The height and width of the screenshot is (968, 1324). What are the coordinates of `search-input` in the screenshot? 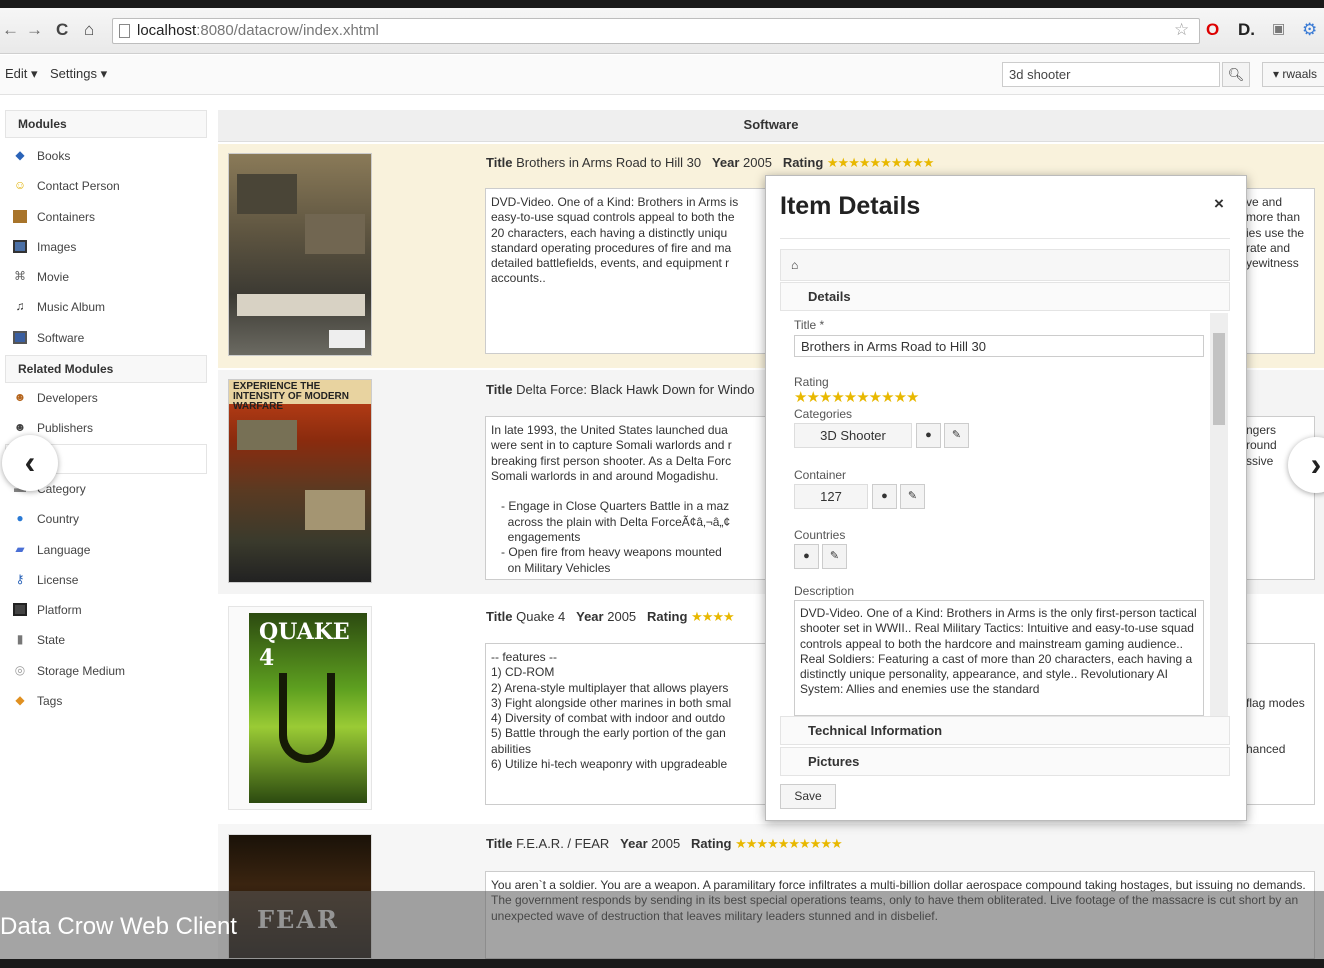 It's located at (1111, 74).